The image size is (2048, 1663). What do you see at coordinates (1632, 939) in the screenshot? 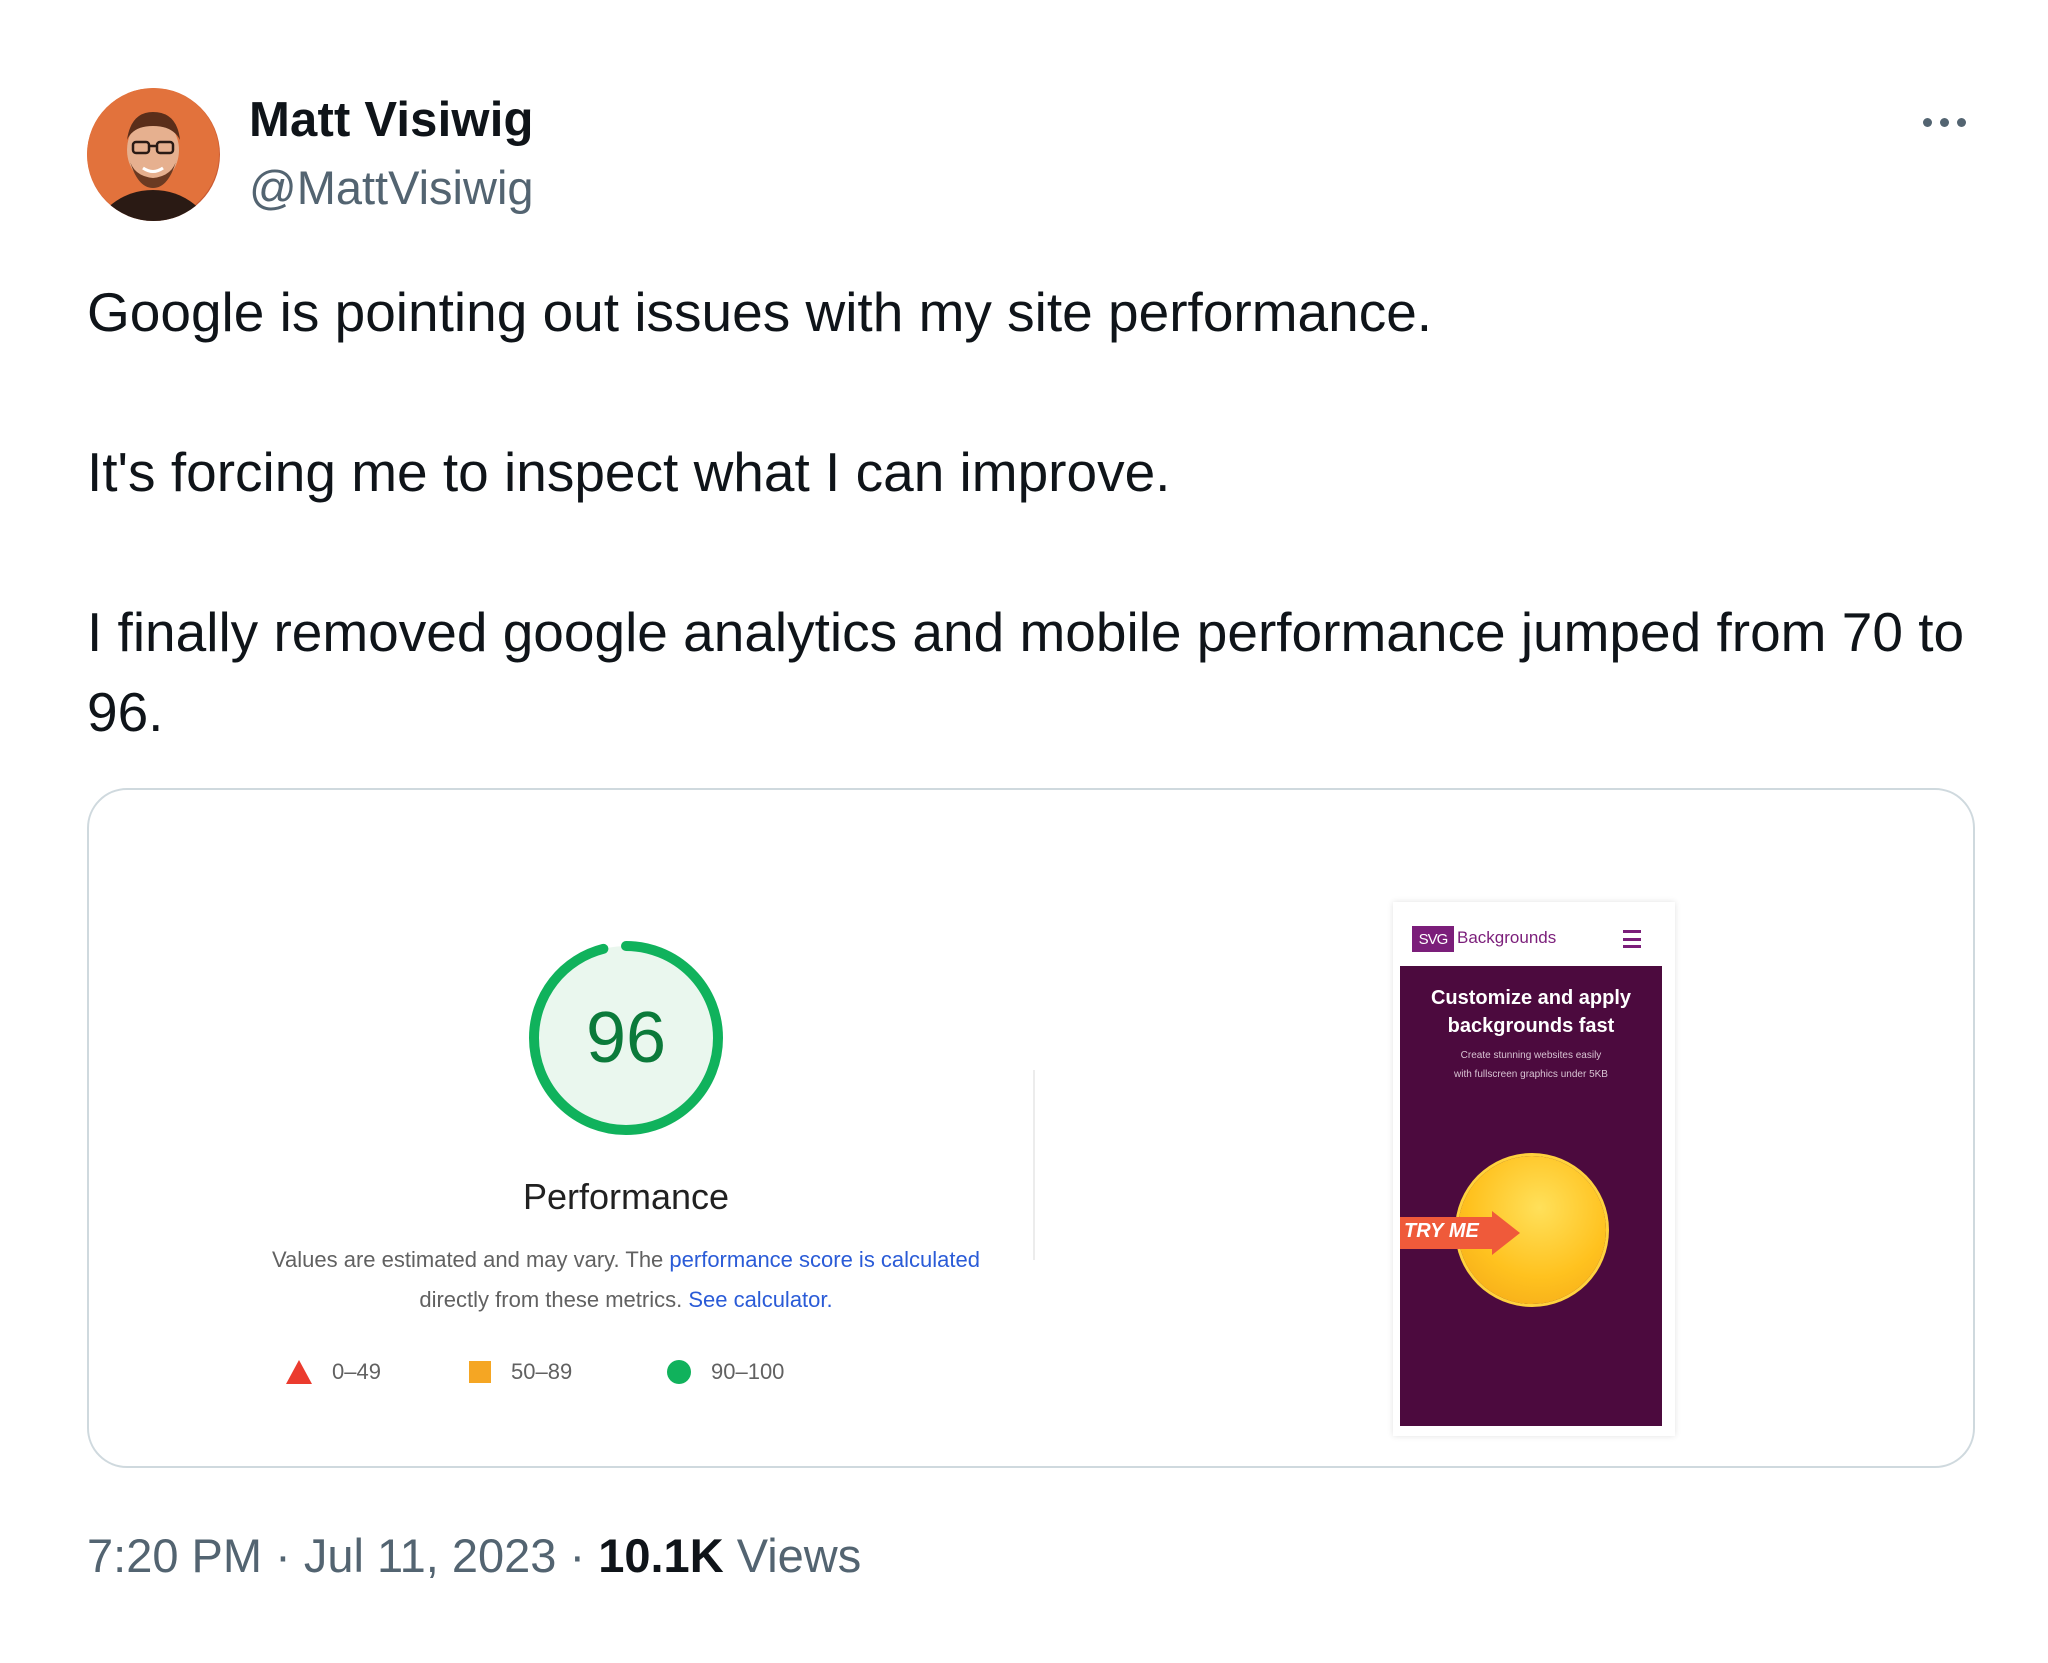
I see `hamburger-menu-icon` at bounding box center [1632, 939].